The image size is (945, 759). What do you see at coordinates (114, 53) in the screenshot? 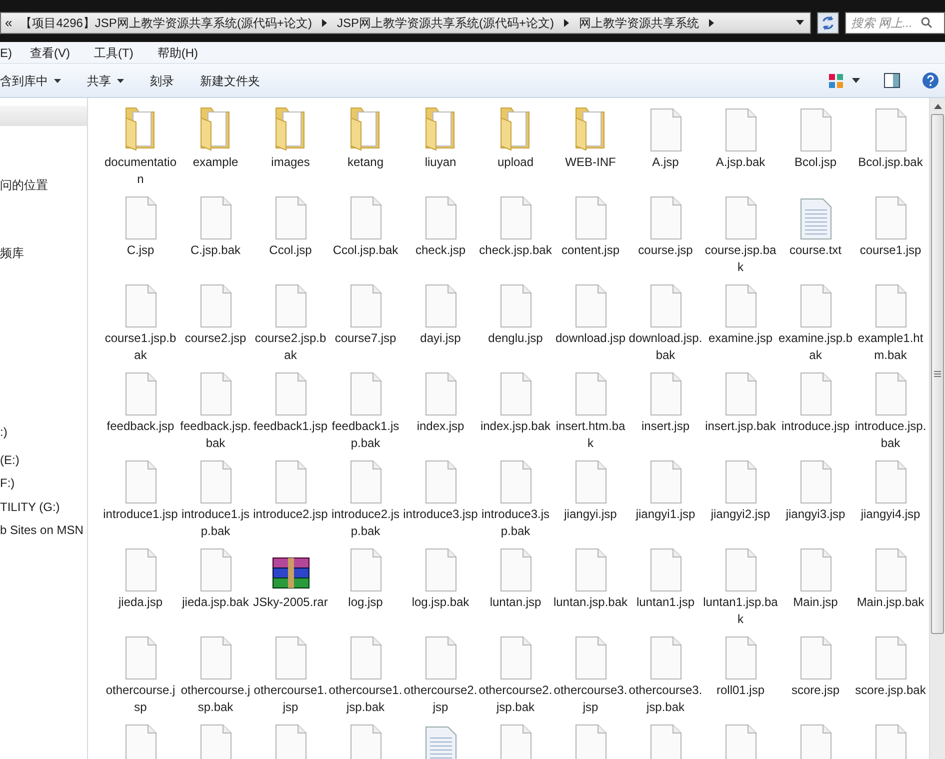
I see `menu-item: 工具(T)` at bounding box center [114, 53].